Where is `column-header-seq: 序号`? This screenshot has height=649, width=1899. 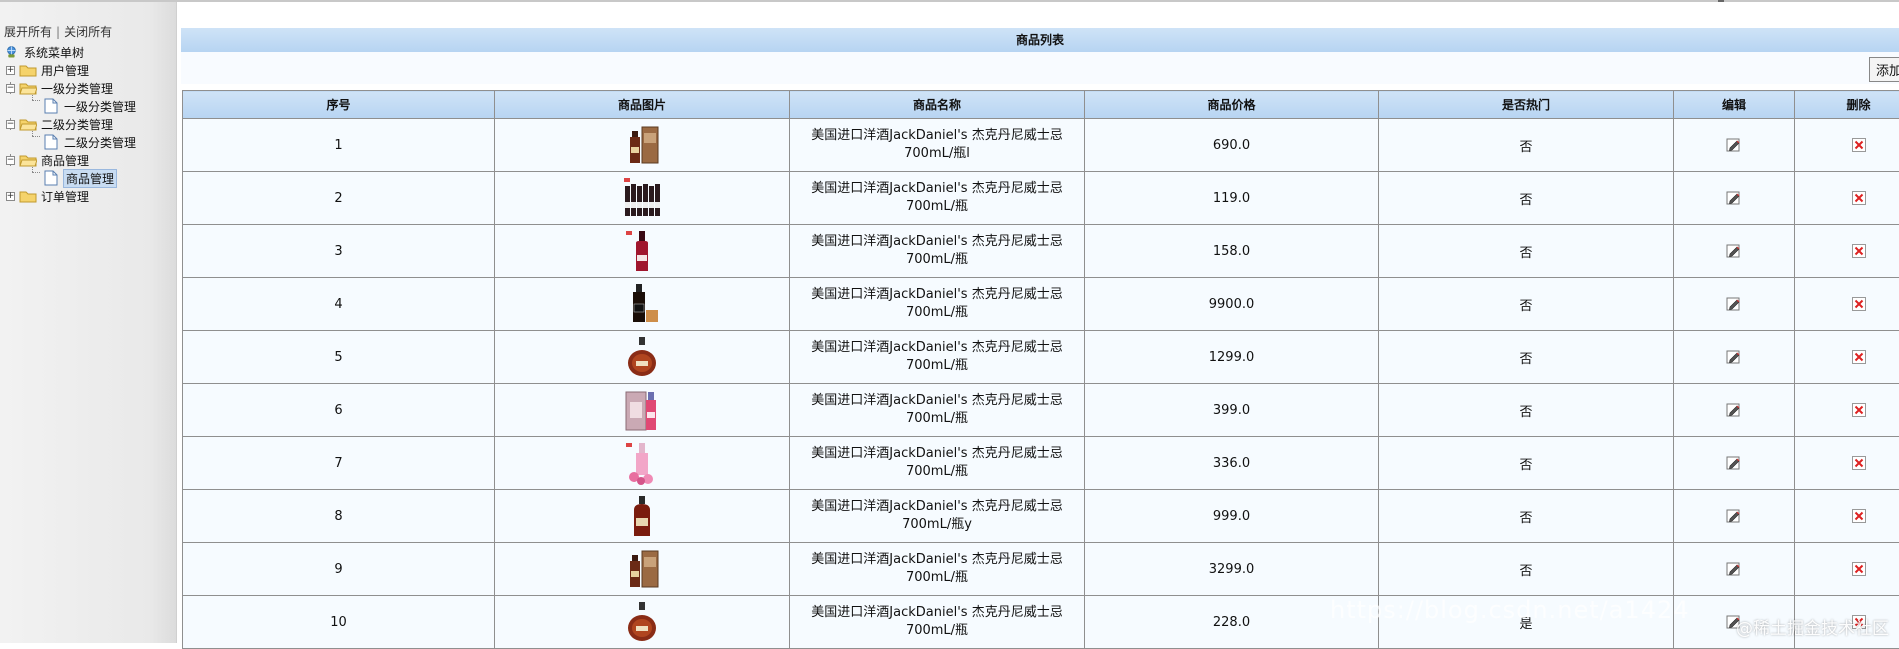 column-header-seq: 序号 is located at coordinates (339, 105).